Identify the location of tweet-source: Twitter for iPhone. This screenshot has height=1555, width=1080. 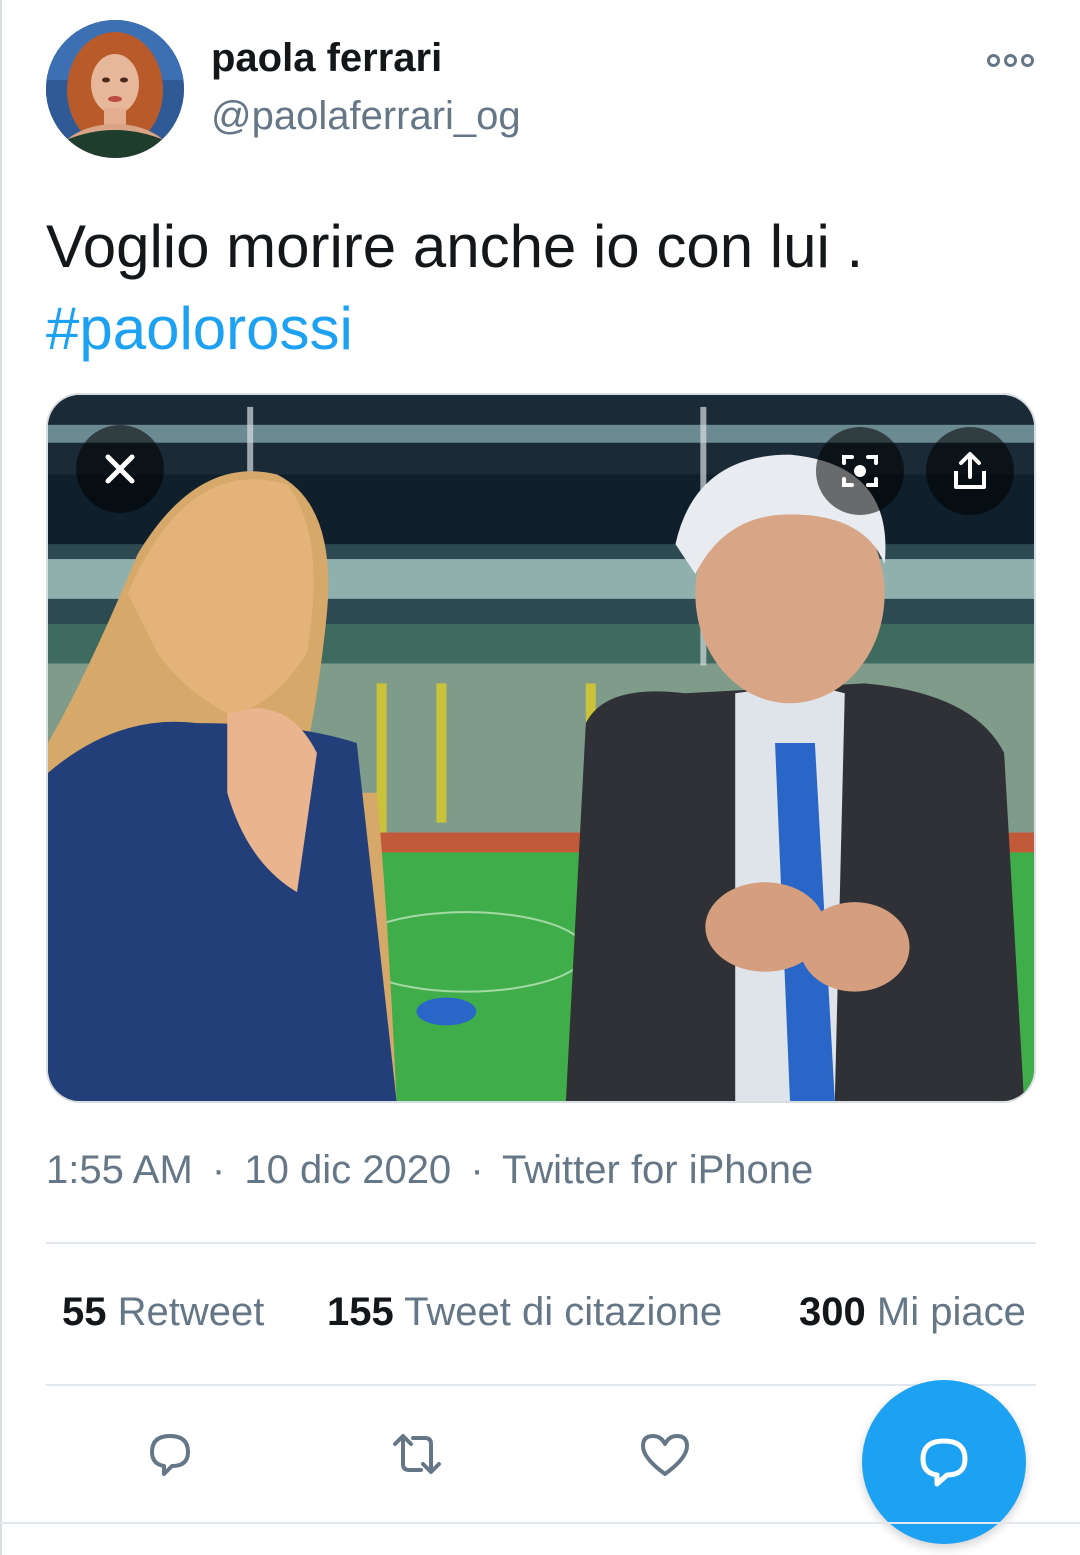
(657, 1170).